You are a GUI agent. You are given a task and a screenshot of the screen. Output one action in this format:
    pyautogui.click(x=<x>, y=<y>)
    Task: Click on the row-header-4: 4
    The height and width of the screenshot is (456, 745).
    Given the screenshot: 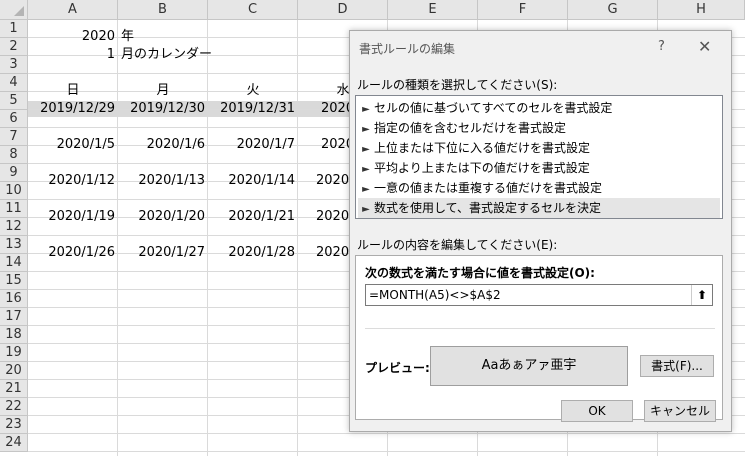 What is the action you would take?
    pyautogui.click(x=14, y=83)
    